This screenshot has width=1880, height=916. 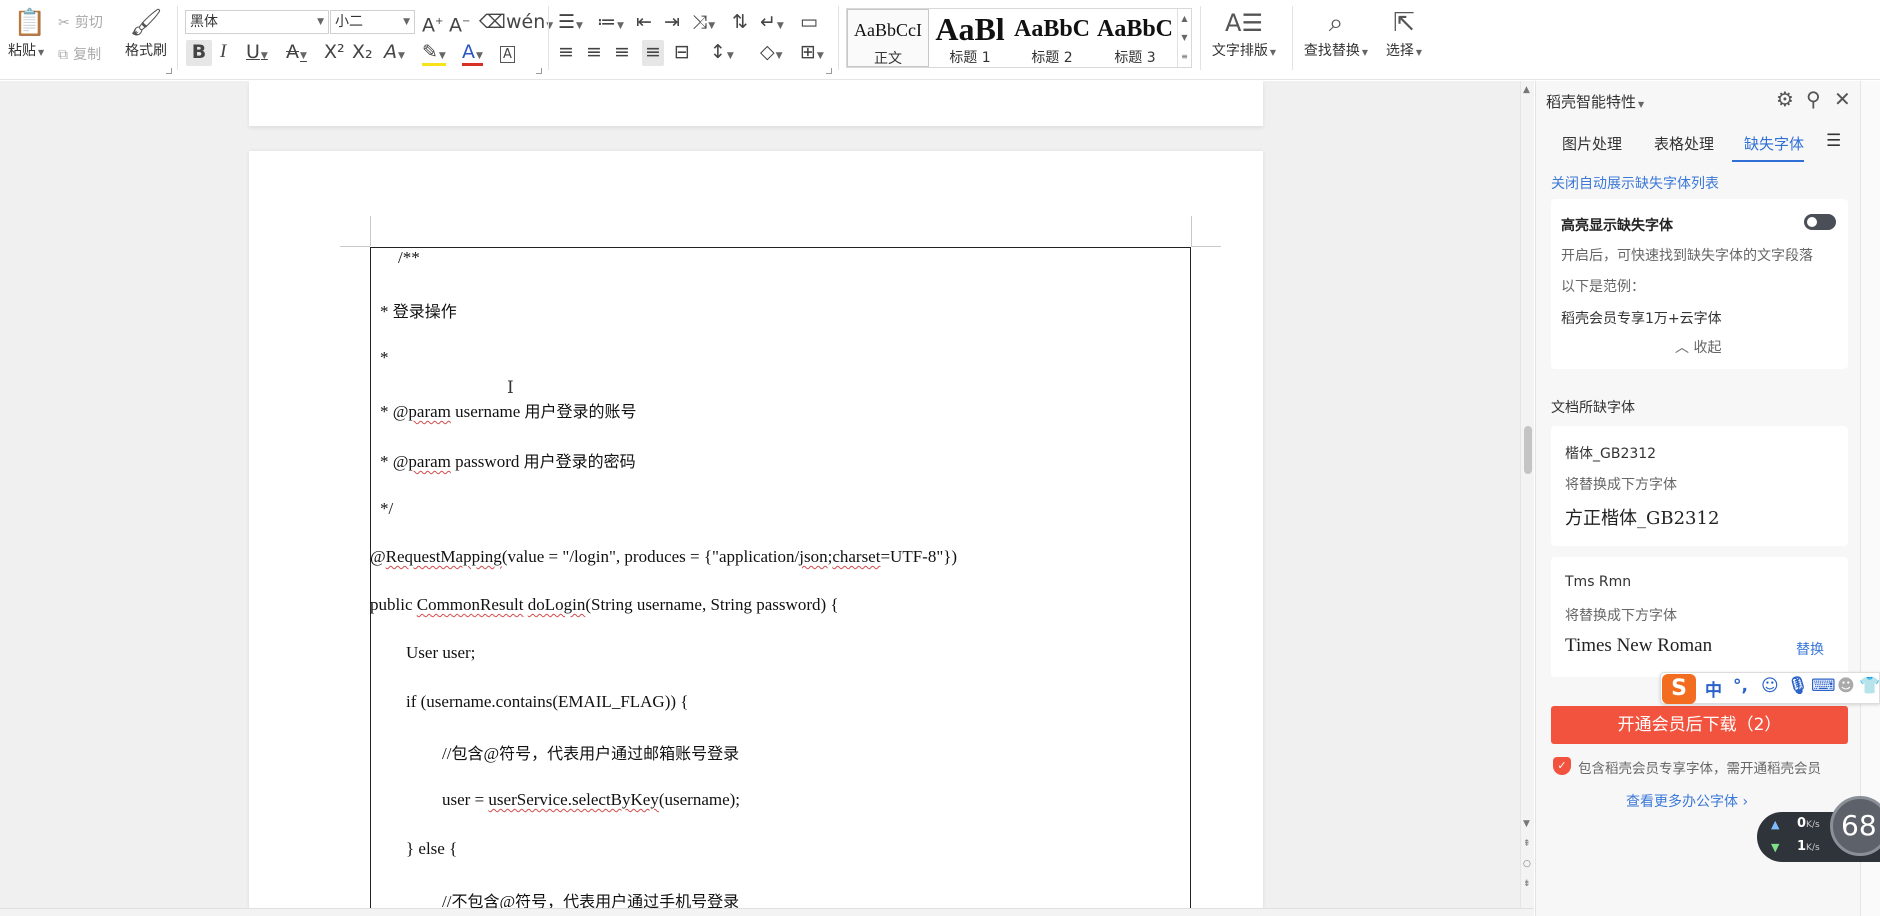 What do you see at coordinates (1184, 38) in the screenshot?
I see `gallery-scroll: ▲ ▼ ≡` at bounding box center [1184, 38].